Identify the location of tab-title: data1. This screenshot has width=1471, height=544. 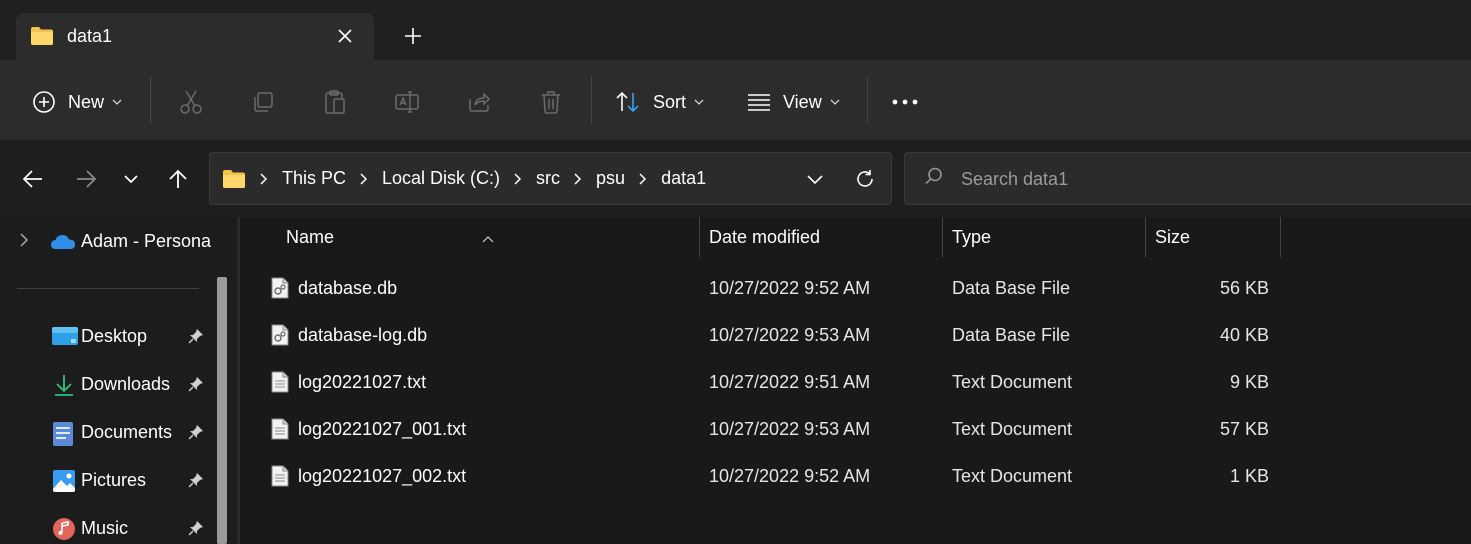
(90, 36).